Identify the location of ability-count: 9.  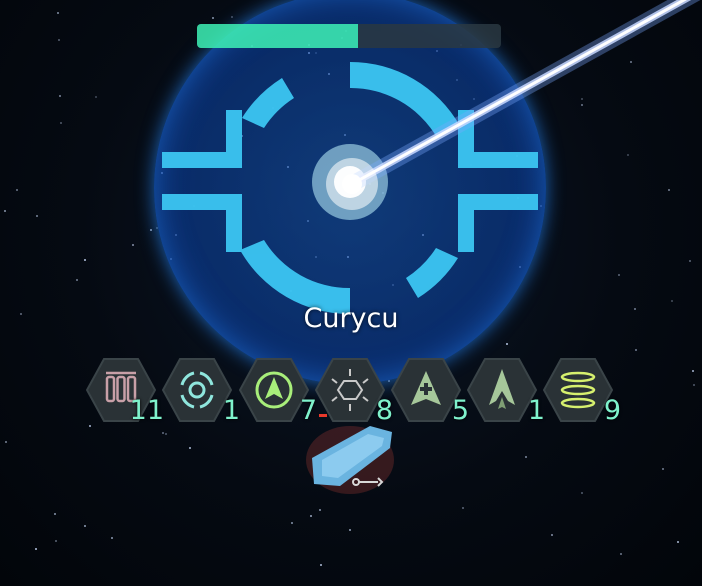
(612, 410).